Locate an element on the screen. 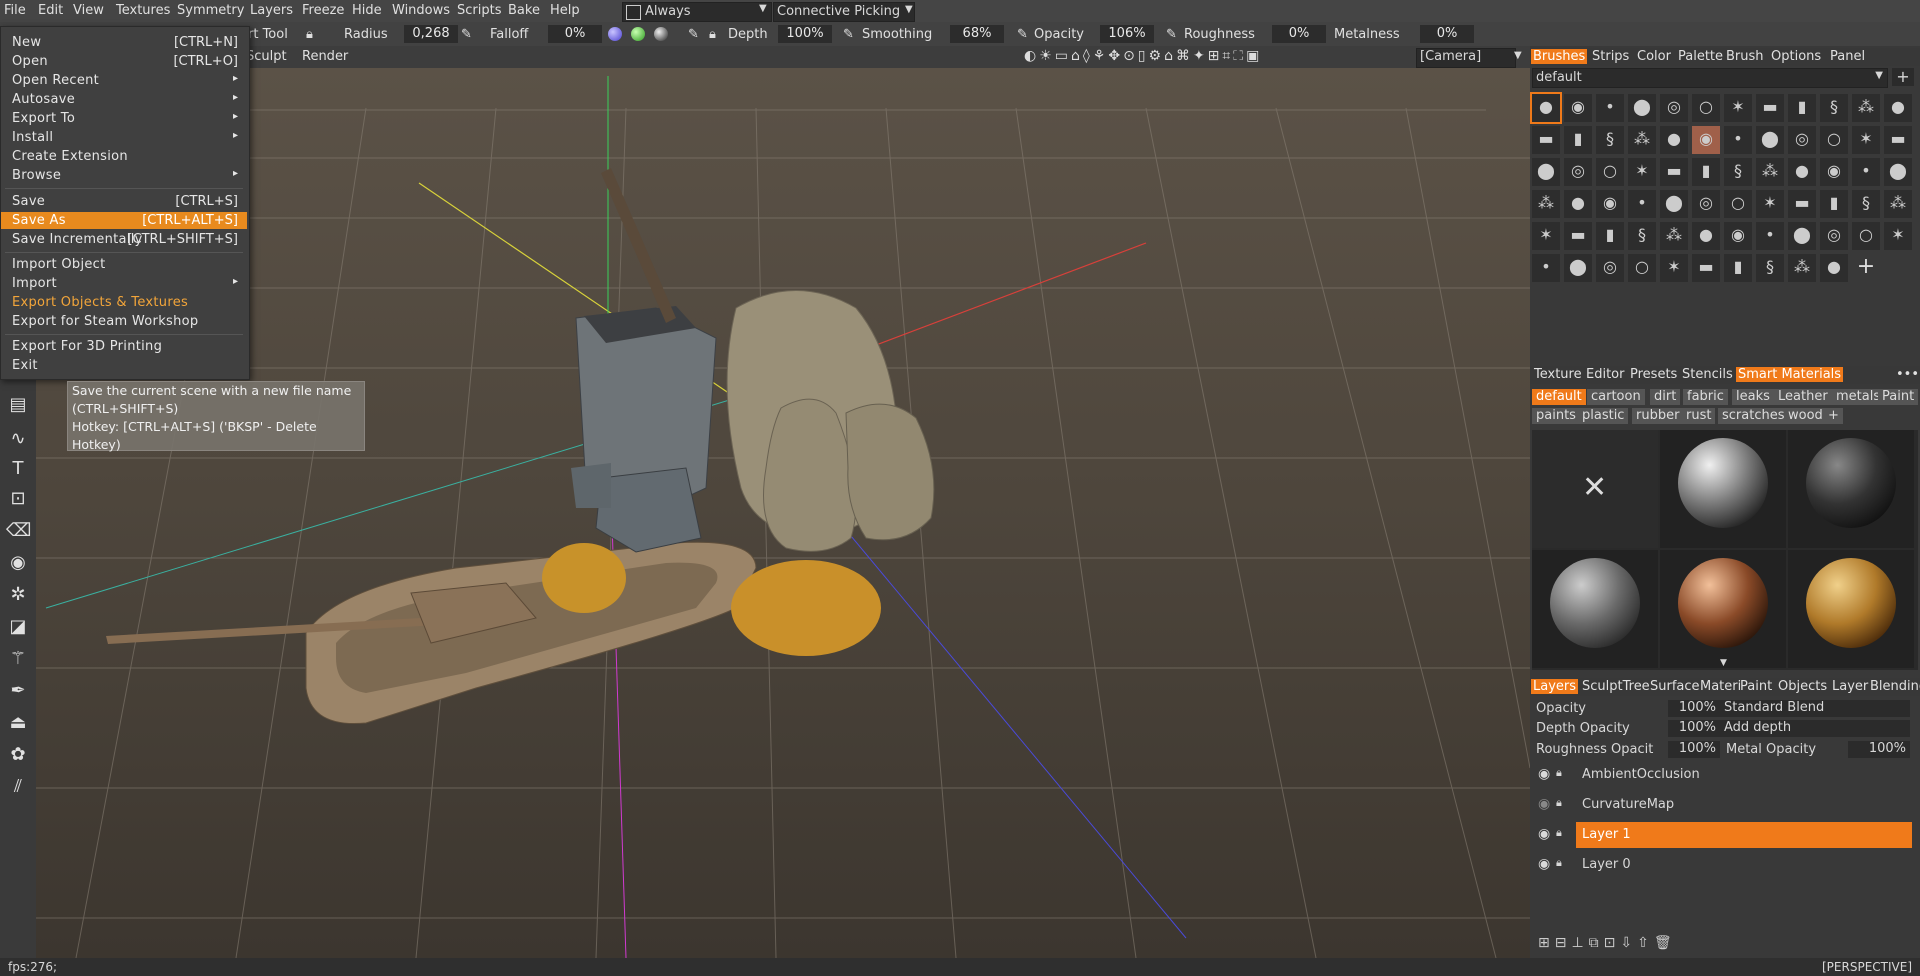 The height and width of the screenshot is (976, 1920). menu-item-create-extension: Create Extension is located at coordinates (124, 156).